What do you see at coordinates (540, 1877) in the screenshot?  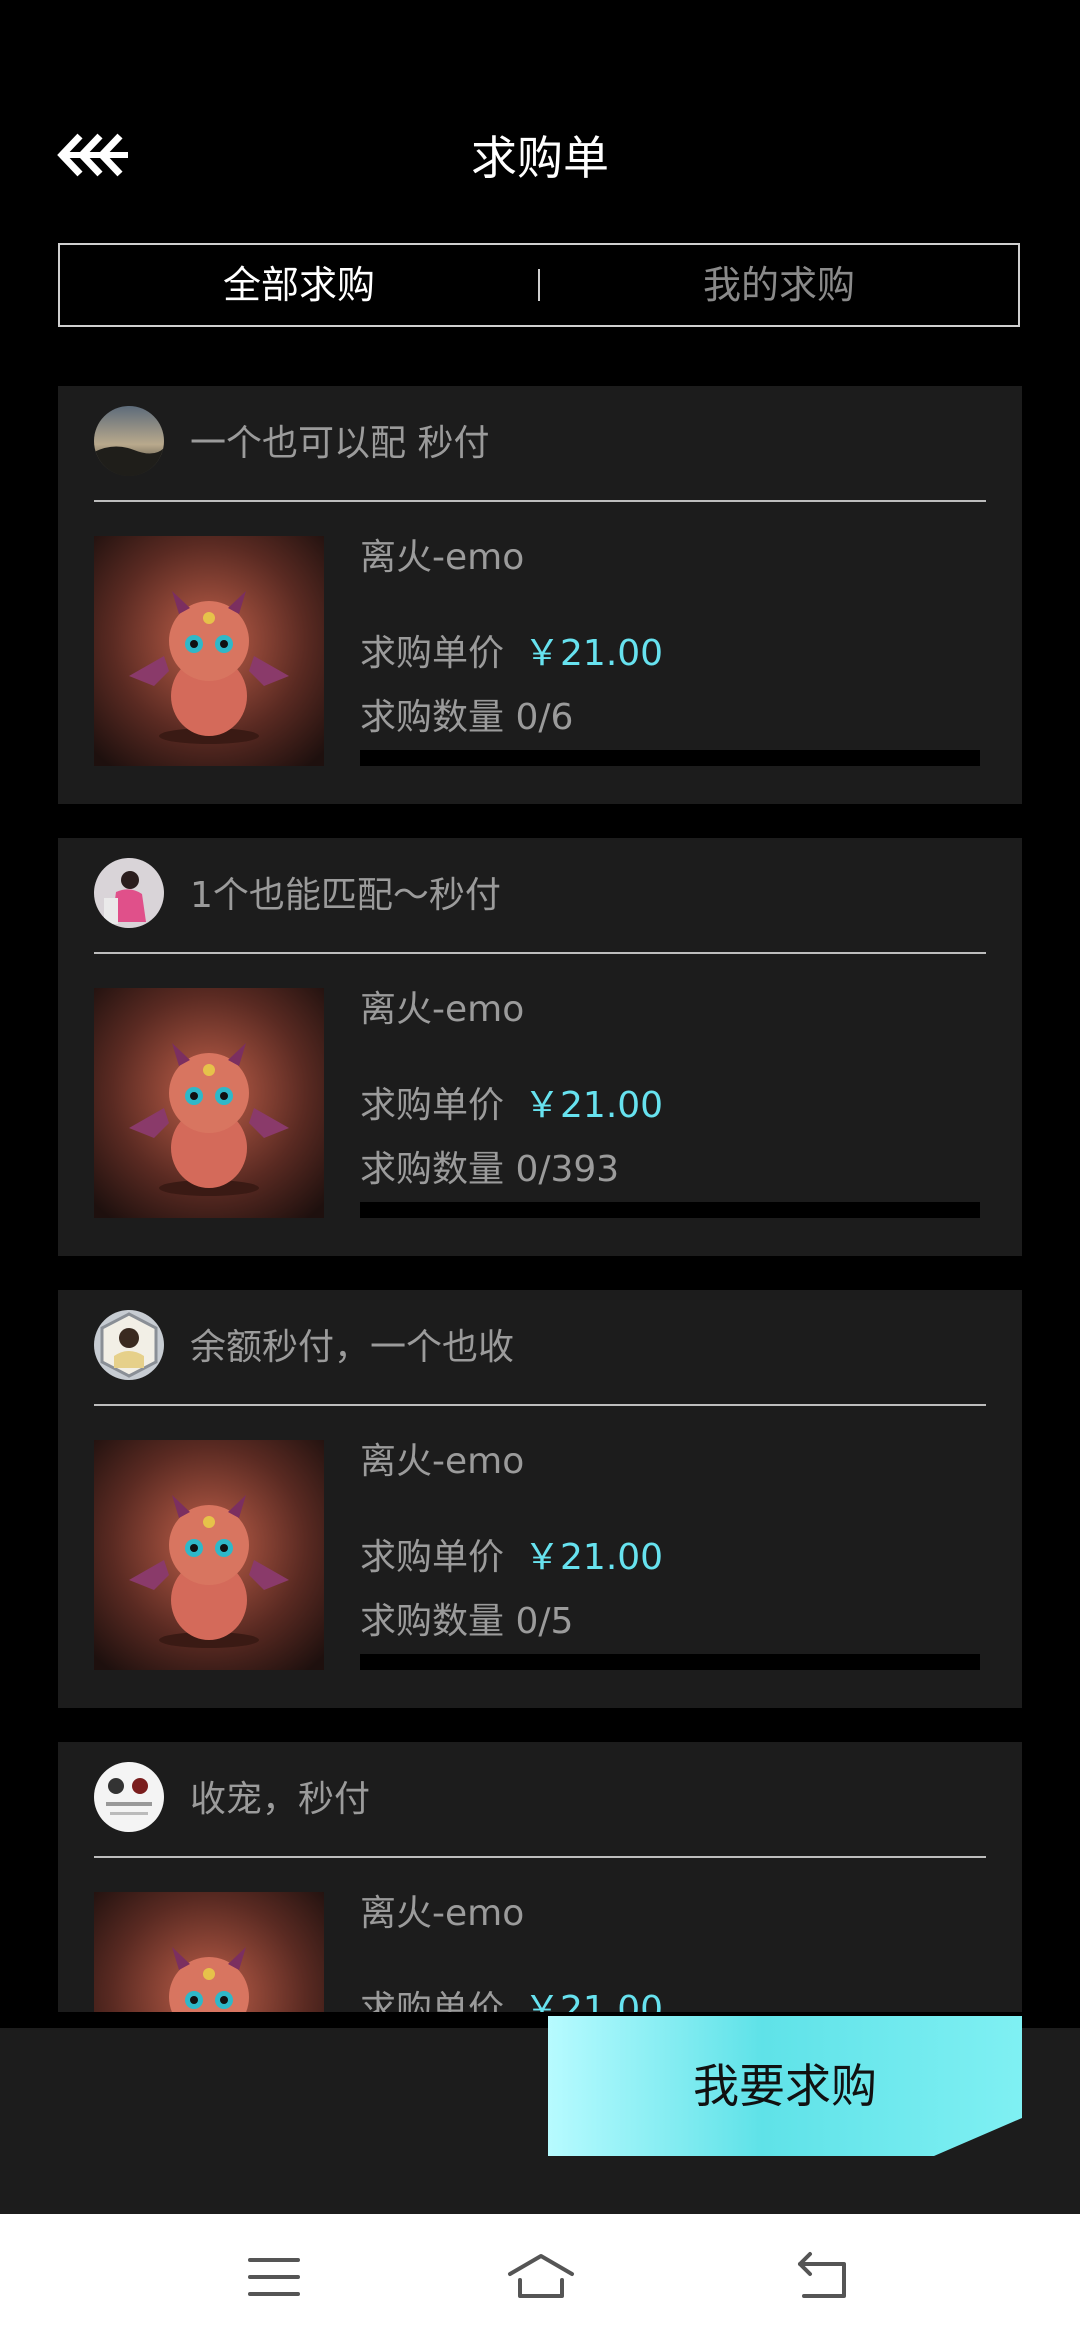 I see `order-card: 收宠，秒付 离火-emo 求购单价 ￥21.00` at bounding box center [540, 1877].